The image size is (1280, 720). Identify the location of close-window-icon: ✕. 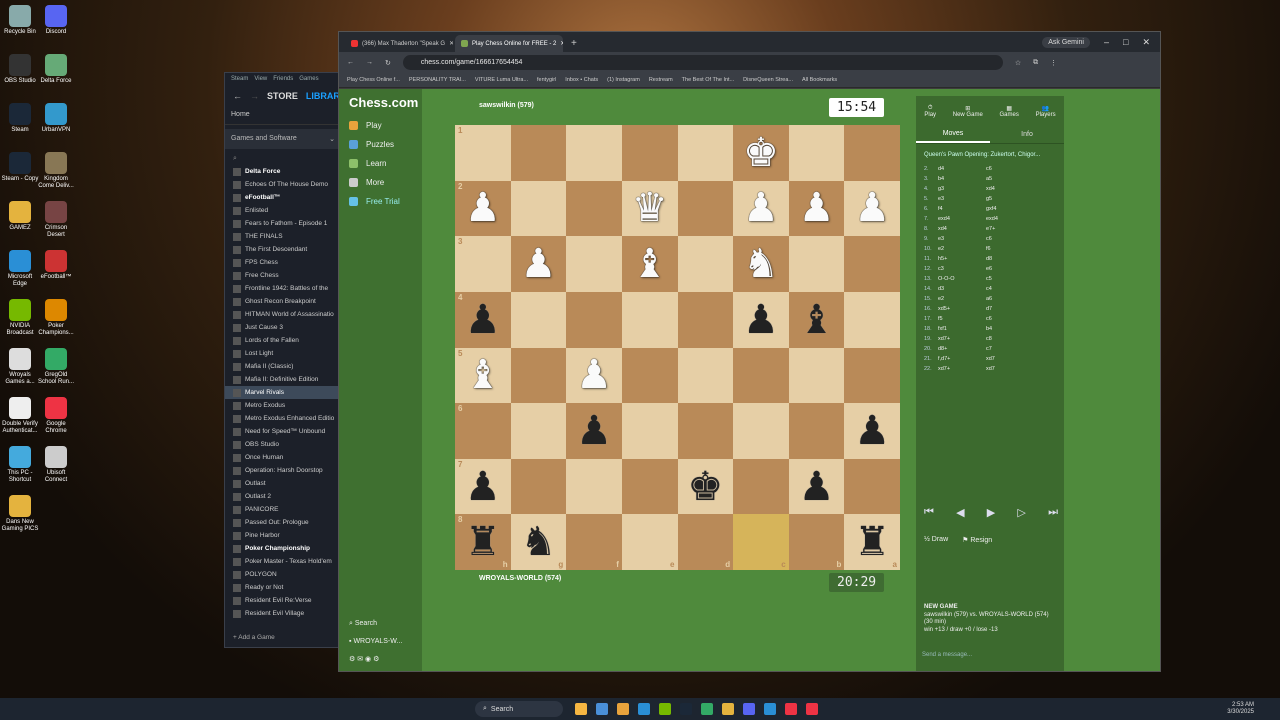
(1146, 42).